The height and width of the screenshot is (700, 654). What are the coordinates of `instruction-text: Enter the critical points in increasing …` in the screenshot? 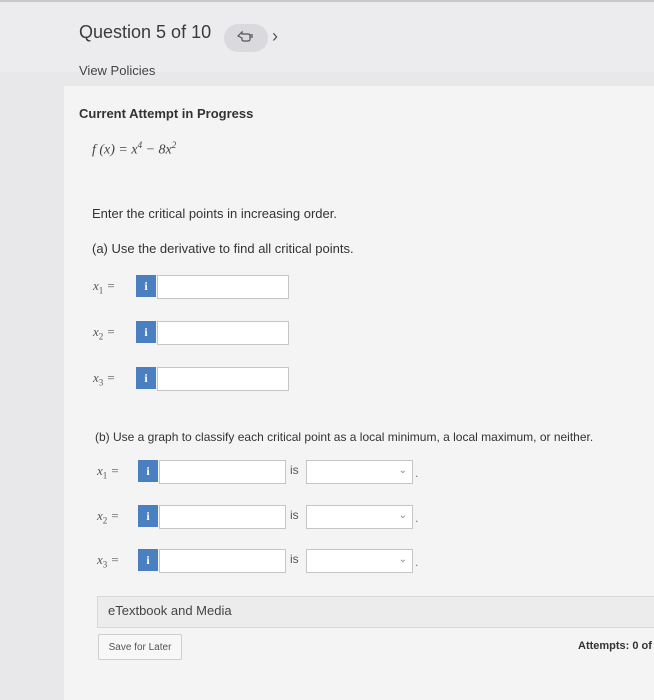 It's located at (214, 213).